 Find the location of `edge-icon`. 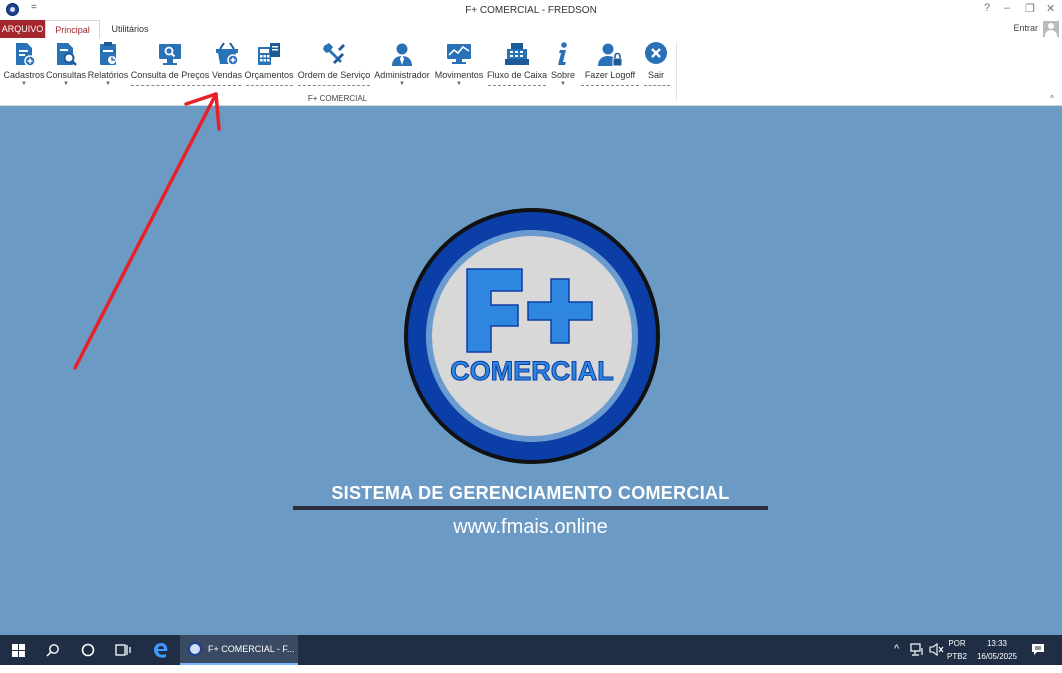

edge-icon is located at coordinates (161, 650).